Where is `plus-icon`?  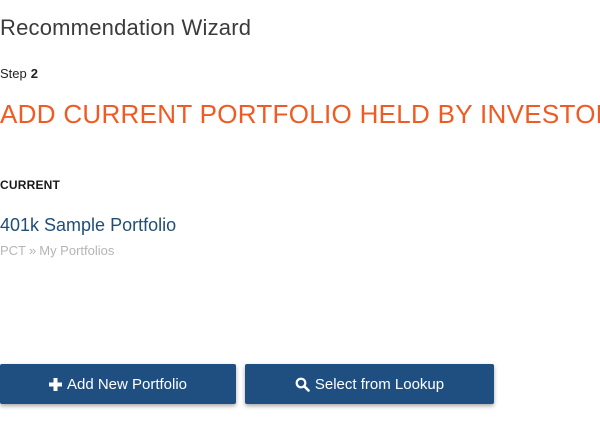 plus-icon is located at coordinates (55, 384).